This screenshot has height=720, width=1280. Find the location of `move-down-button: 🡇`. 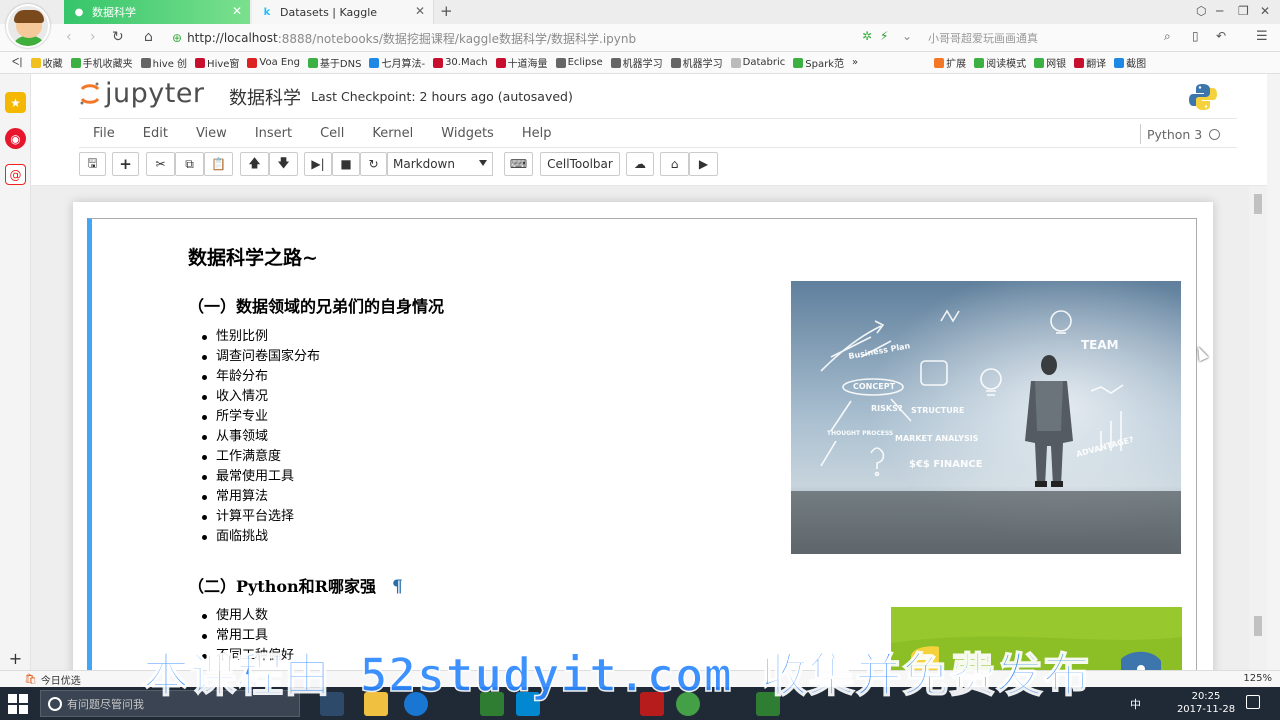

move-down-button: 🡇 is located at coordinates (283, 164).